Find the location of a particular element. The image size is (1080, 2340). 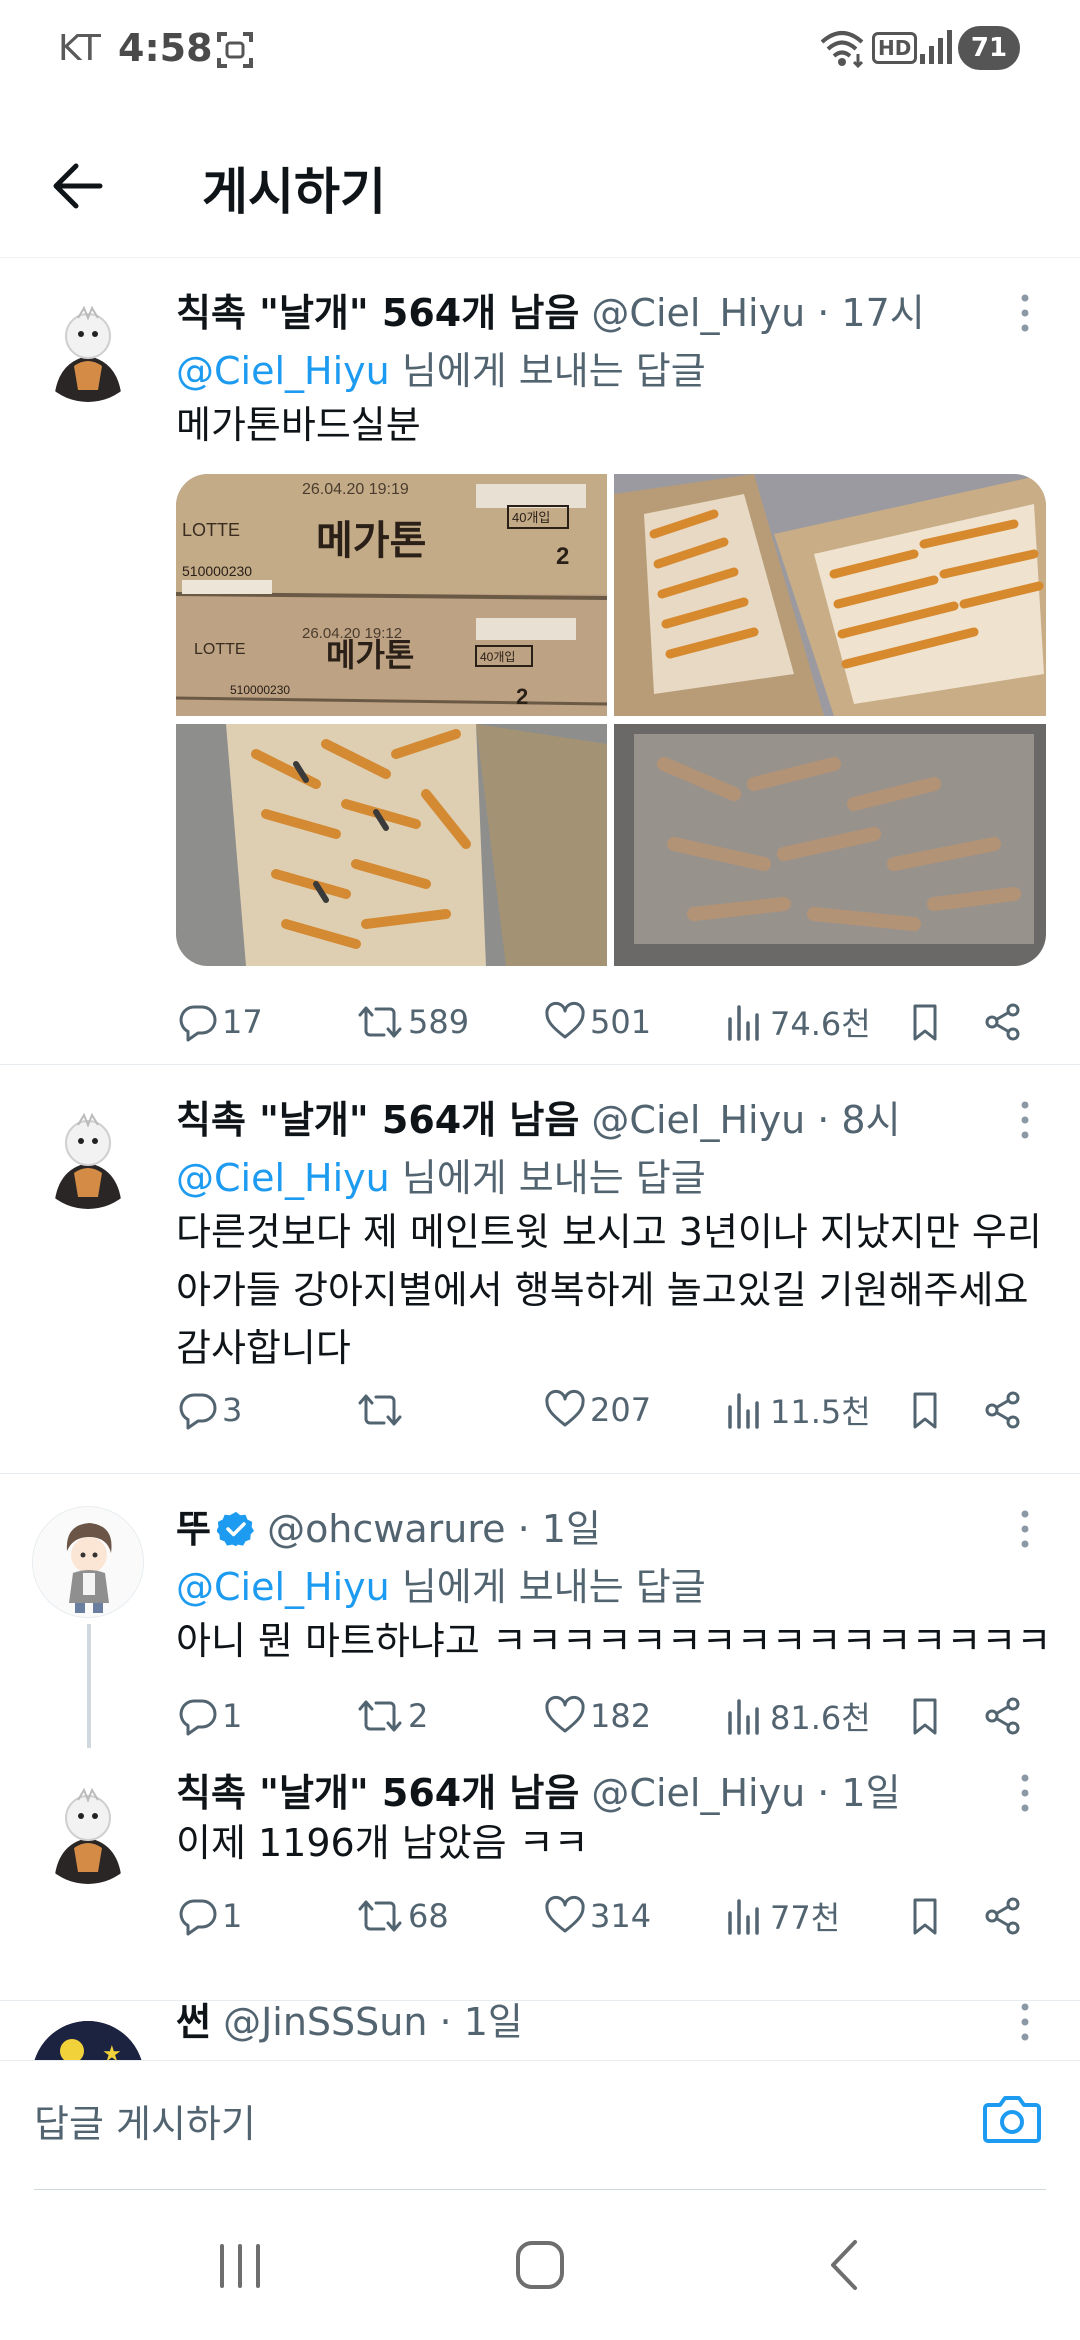

like-button: 314 is located at coordinates (597, 1916).